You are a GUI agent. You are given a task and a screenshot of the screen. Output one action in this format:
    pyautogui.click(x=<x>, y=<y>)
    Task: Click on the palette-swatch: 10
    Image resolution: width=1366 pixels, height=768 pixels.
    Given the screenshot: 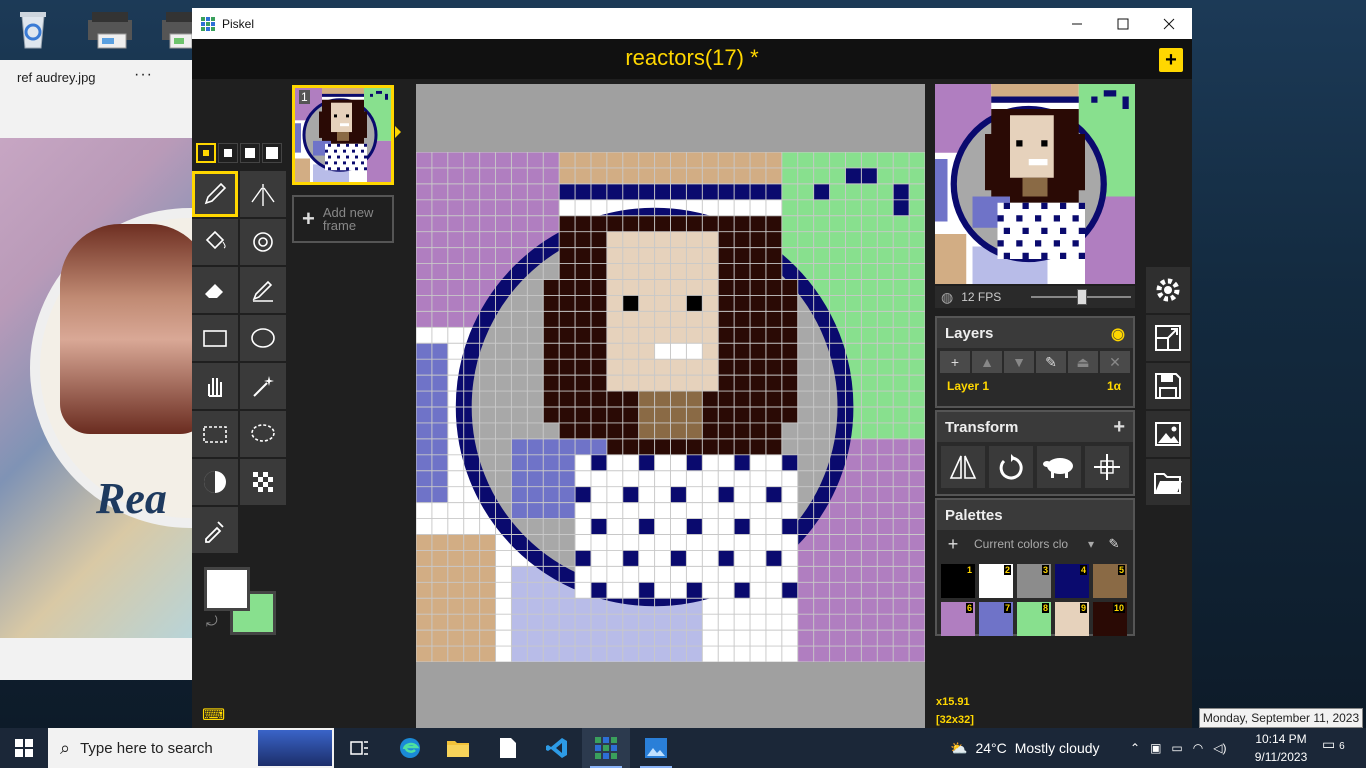 What is the action you would take?
    pyautogui.click(x=1110, y=619)
    